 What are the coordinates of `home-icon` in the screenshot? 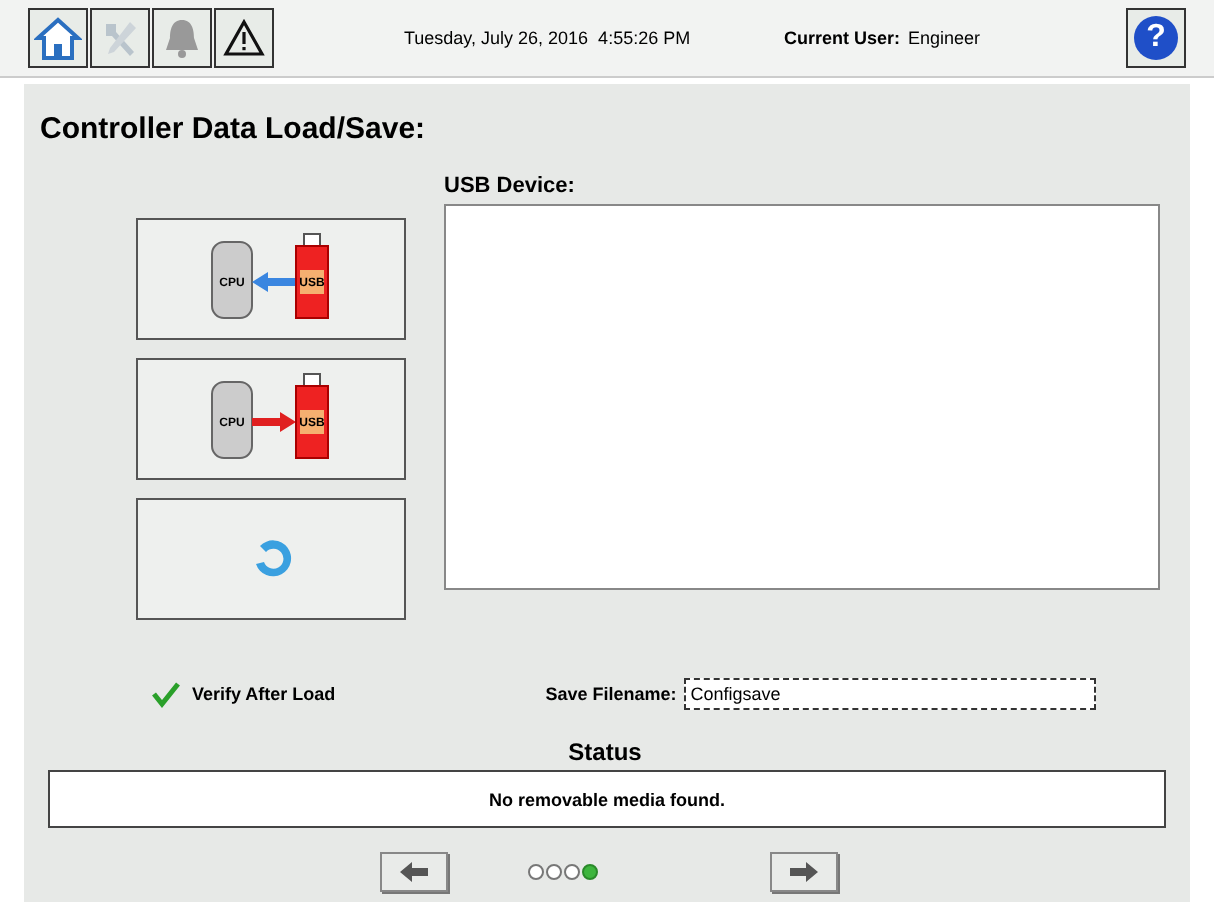 It's located at (58, 38).